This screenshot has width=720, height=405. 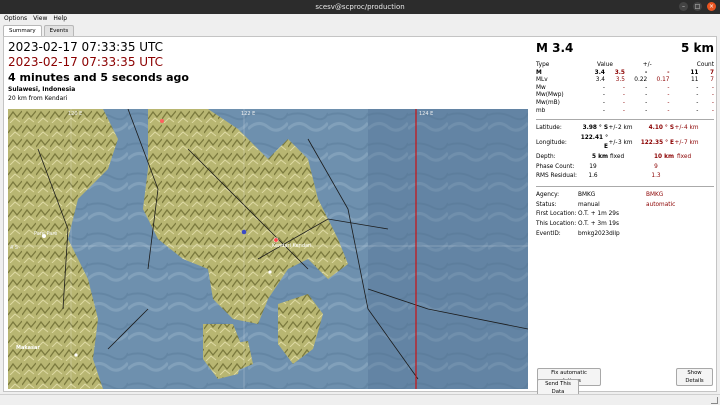 I want to click on city-label-parepare: Pare Pare, so click(x=45, y=234).